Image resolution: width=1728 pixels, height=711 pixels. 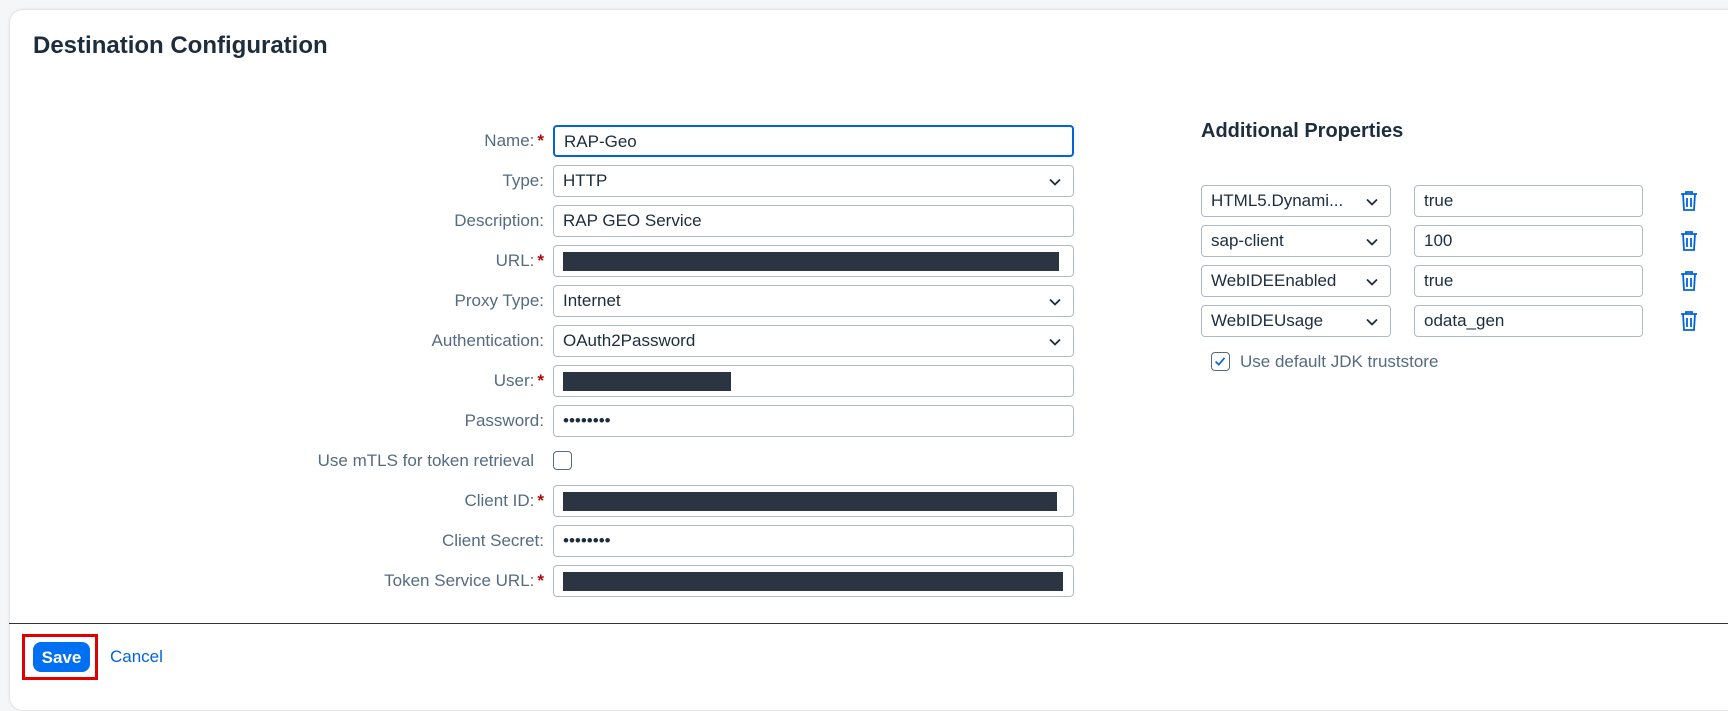 What do you see at coordinates (272, 221) in the screenshot?
I see `description-label-wrap: Description:` at bounding box center [272, 221].